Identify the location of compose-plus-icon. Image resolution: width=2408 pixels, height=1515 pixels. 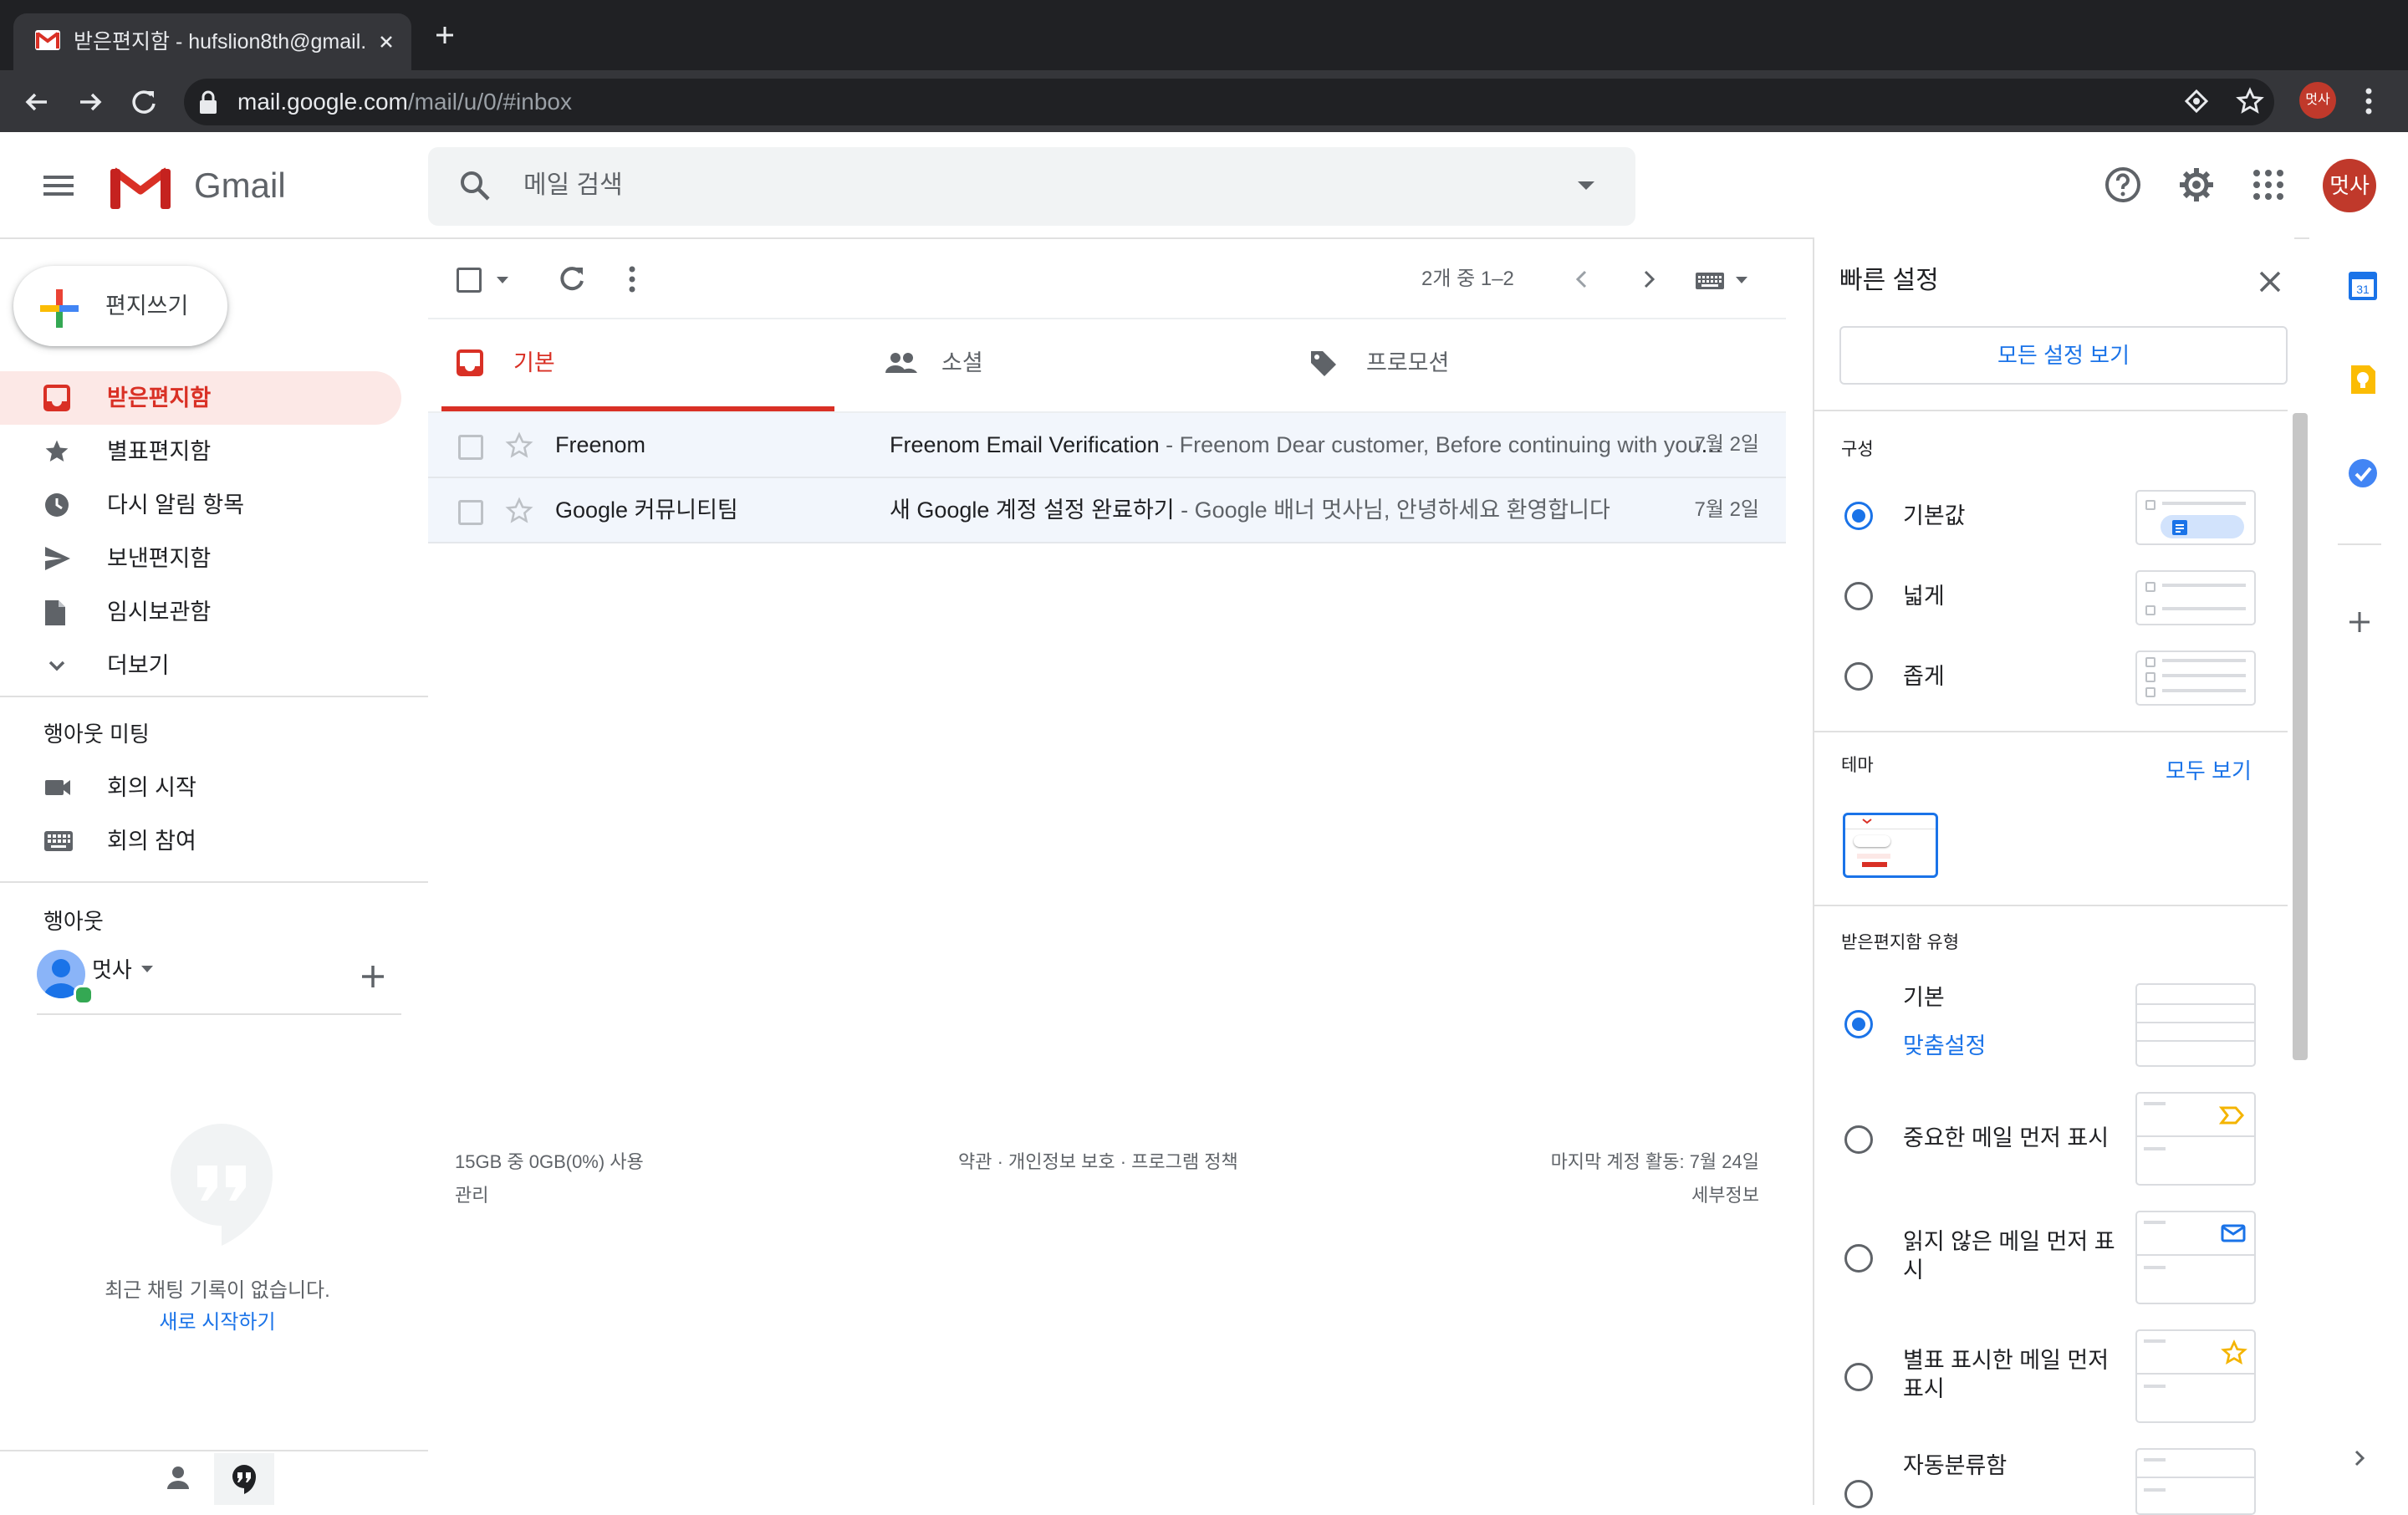
(59, 308).